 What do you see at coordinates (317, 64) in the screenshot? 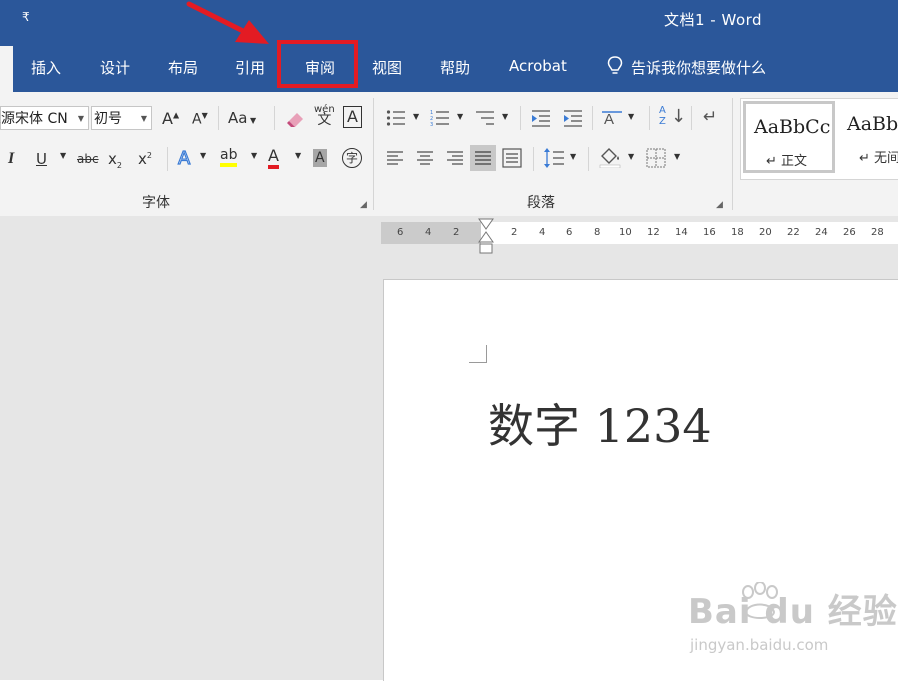
I see `review-tab-highlight` at bounding box center [317, 64].